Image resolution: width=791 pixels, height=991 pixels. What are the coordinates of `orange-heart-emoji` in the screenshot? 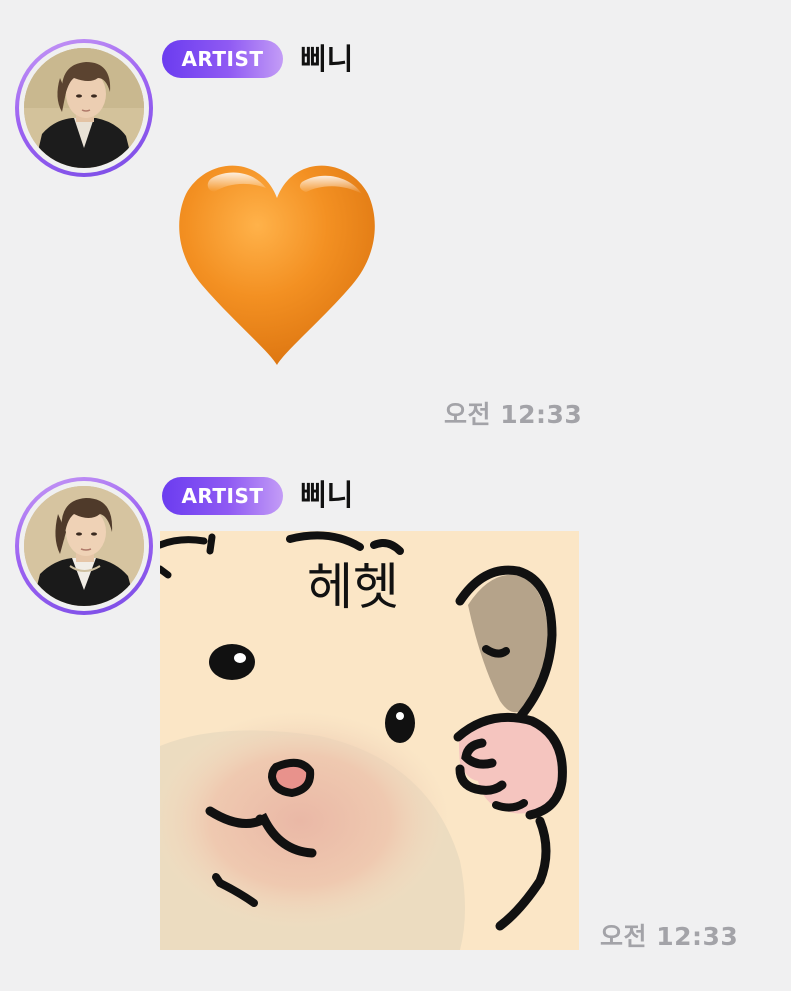 It's located at (277, 264).